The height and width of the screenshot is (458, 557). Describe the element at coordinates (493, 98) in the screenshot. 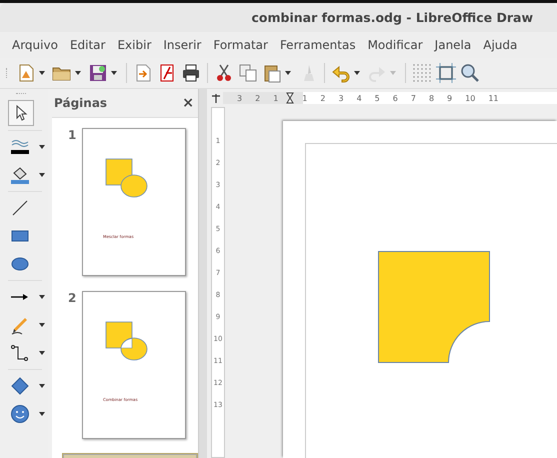

I see `ruler-number: 11` at that location.